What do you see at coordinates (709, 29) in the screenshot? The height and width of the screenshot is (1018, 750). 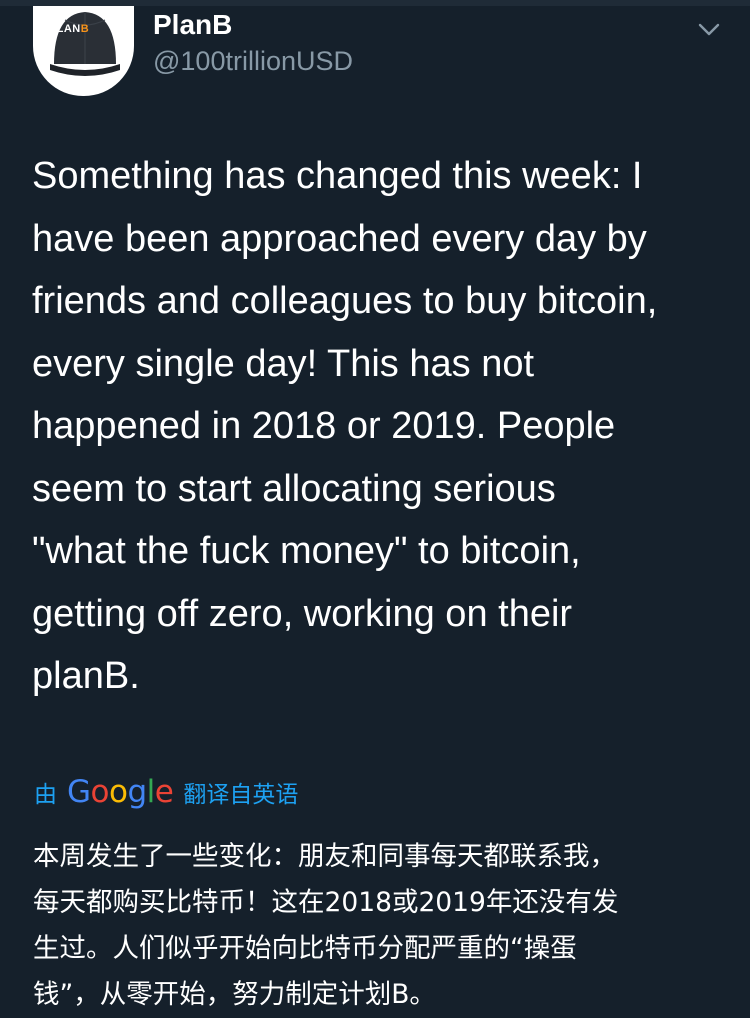 I see `chevron-down-icon` at bounding box center [709, 29].